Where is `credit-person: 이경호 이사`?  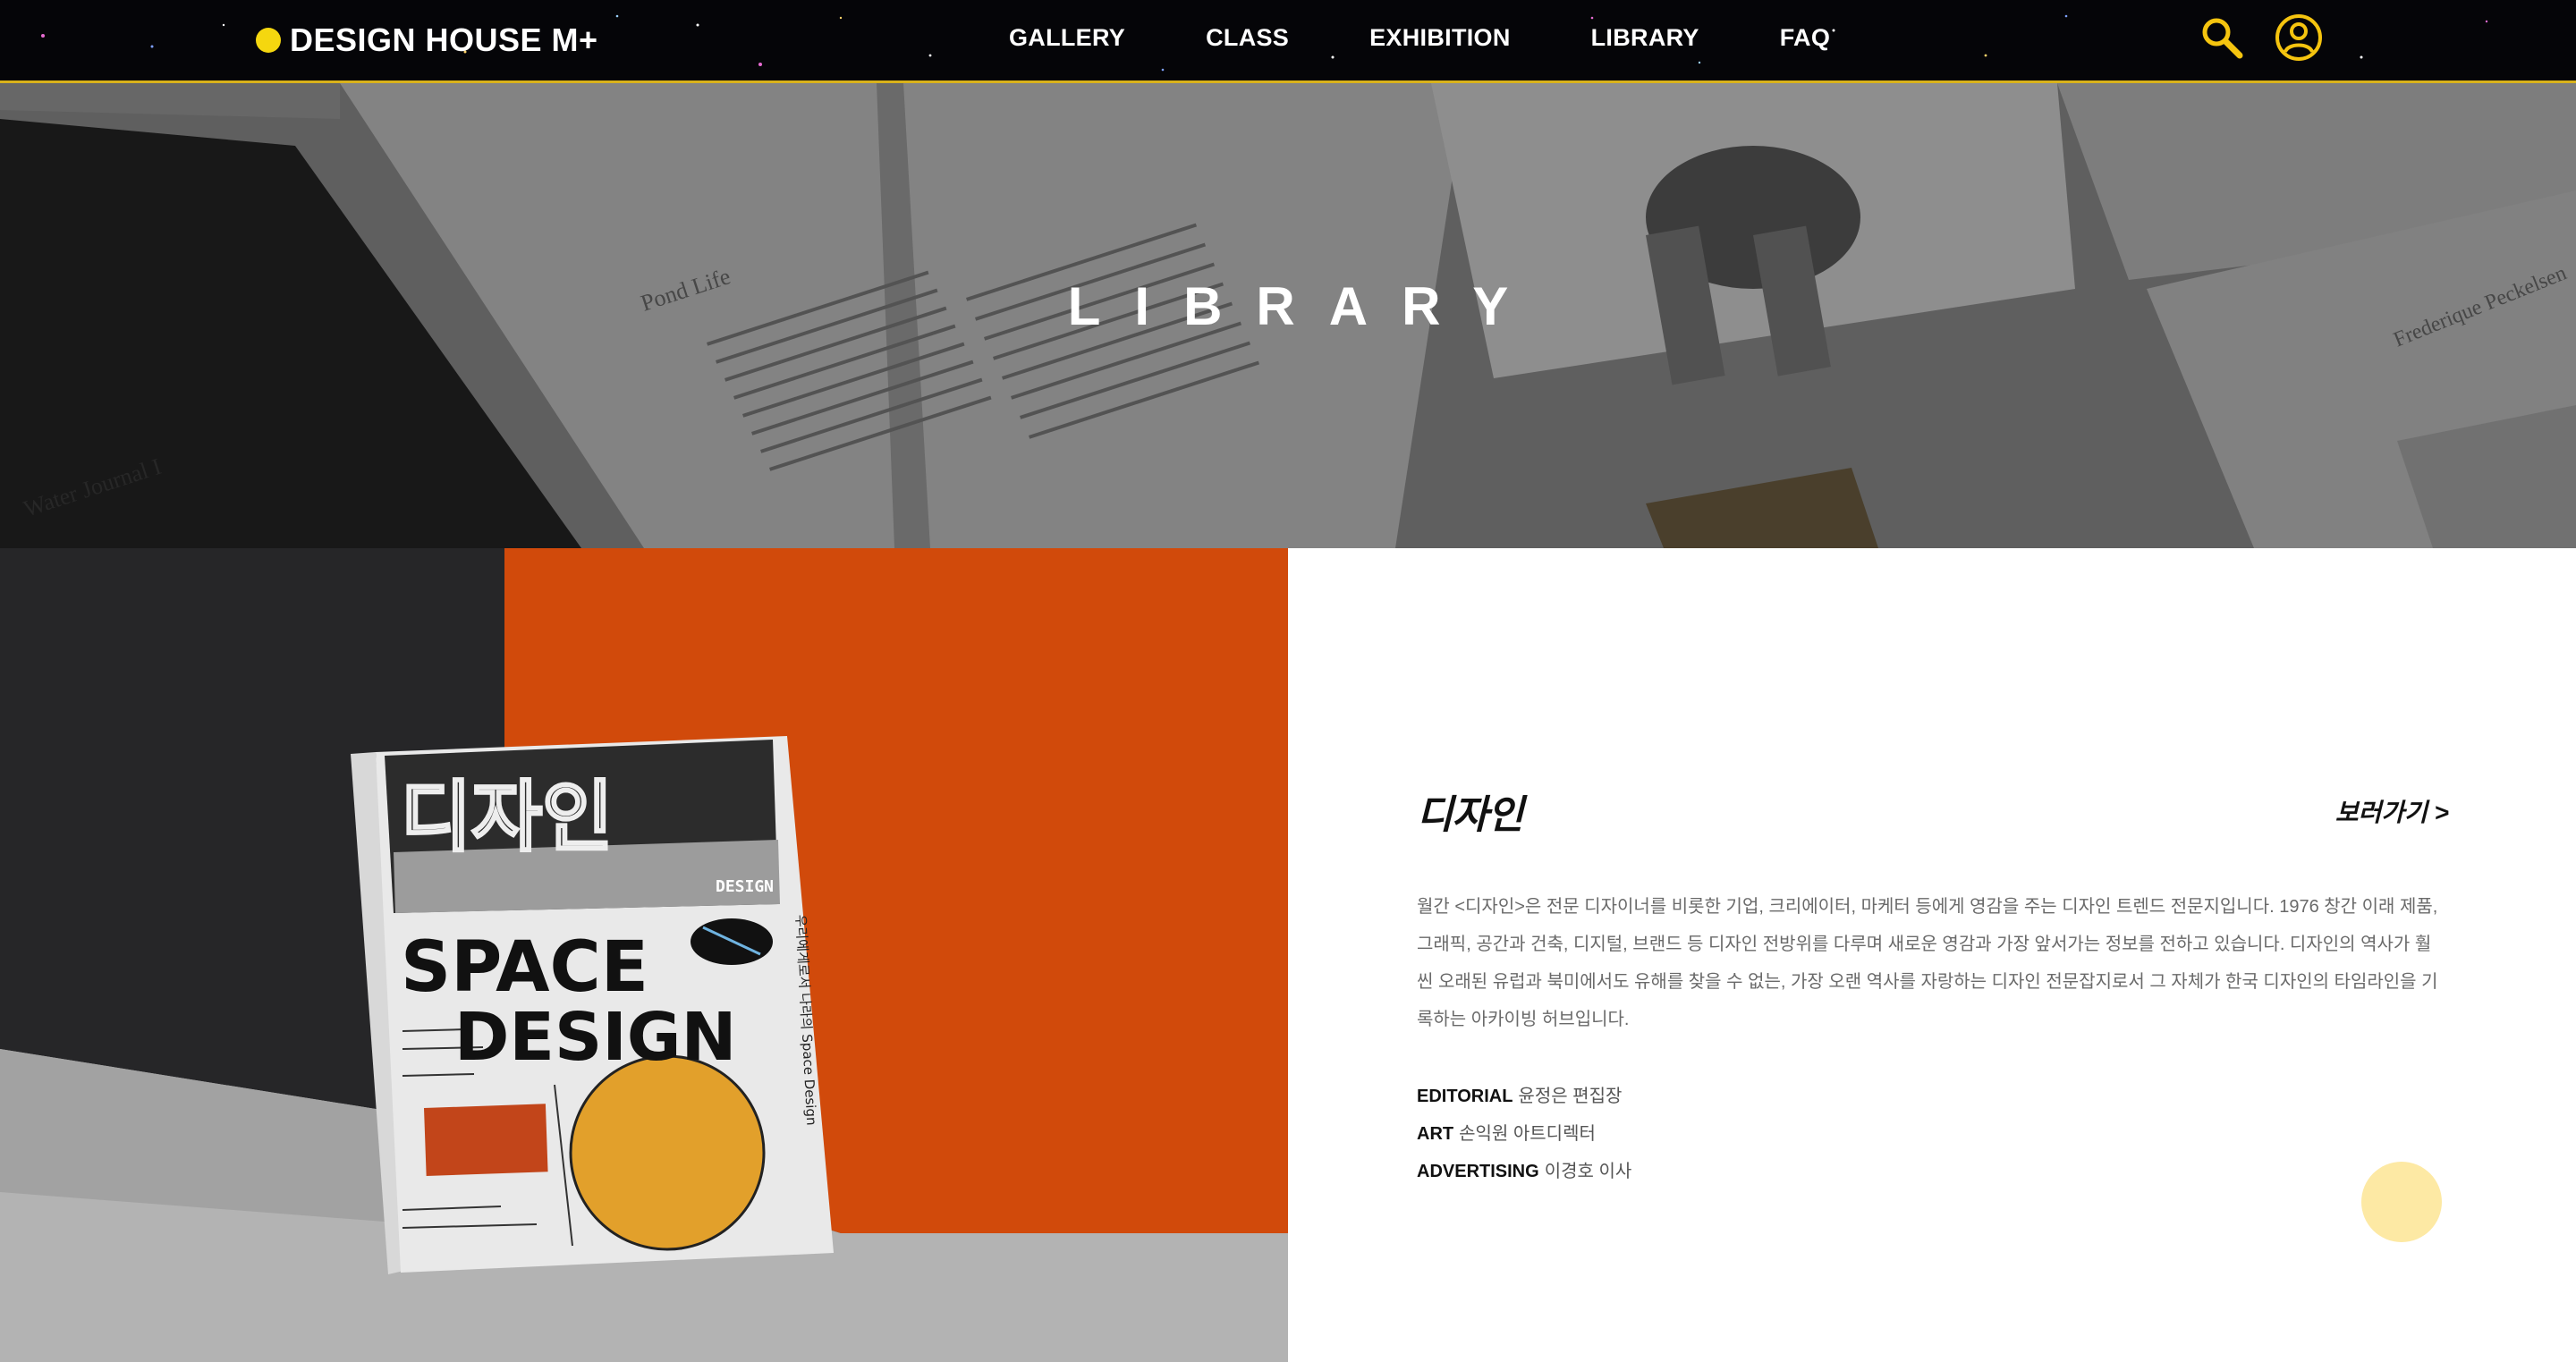 credit-person: 이경호 이사 is located at coordinates (1588, 1171).